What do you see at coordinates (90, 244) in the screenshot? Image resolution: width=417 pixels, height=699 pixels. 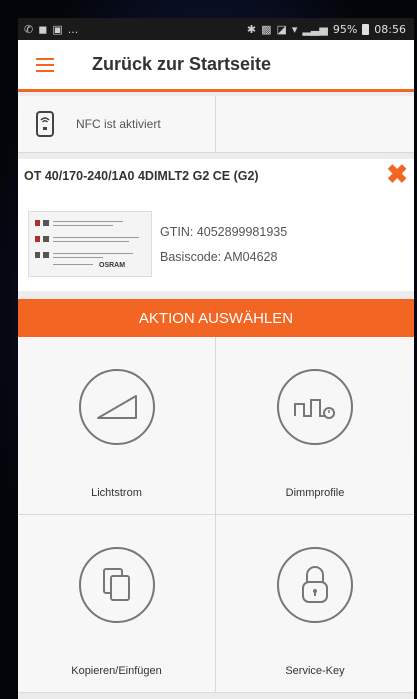 I see `product-label-image: OSRAM` at bounding box center [90, 244].